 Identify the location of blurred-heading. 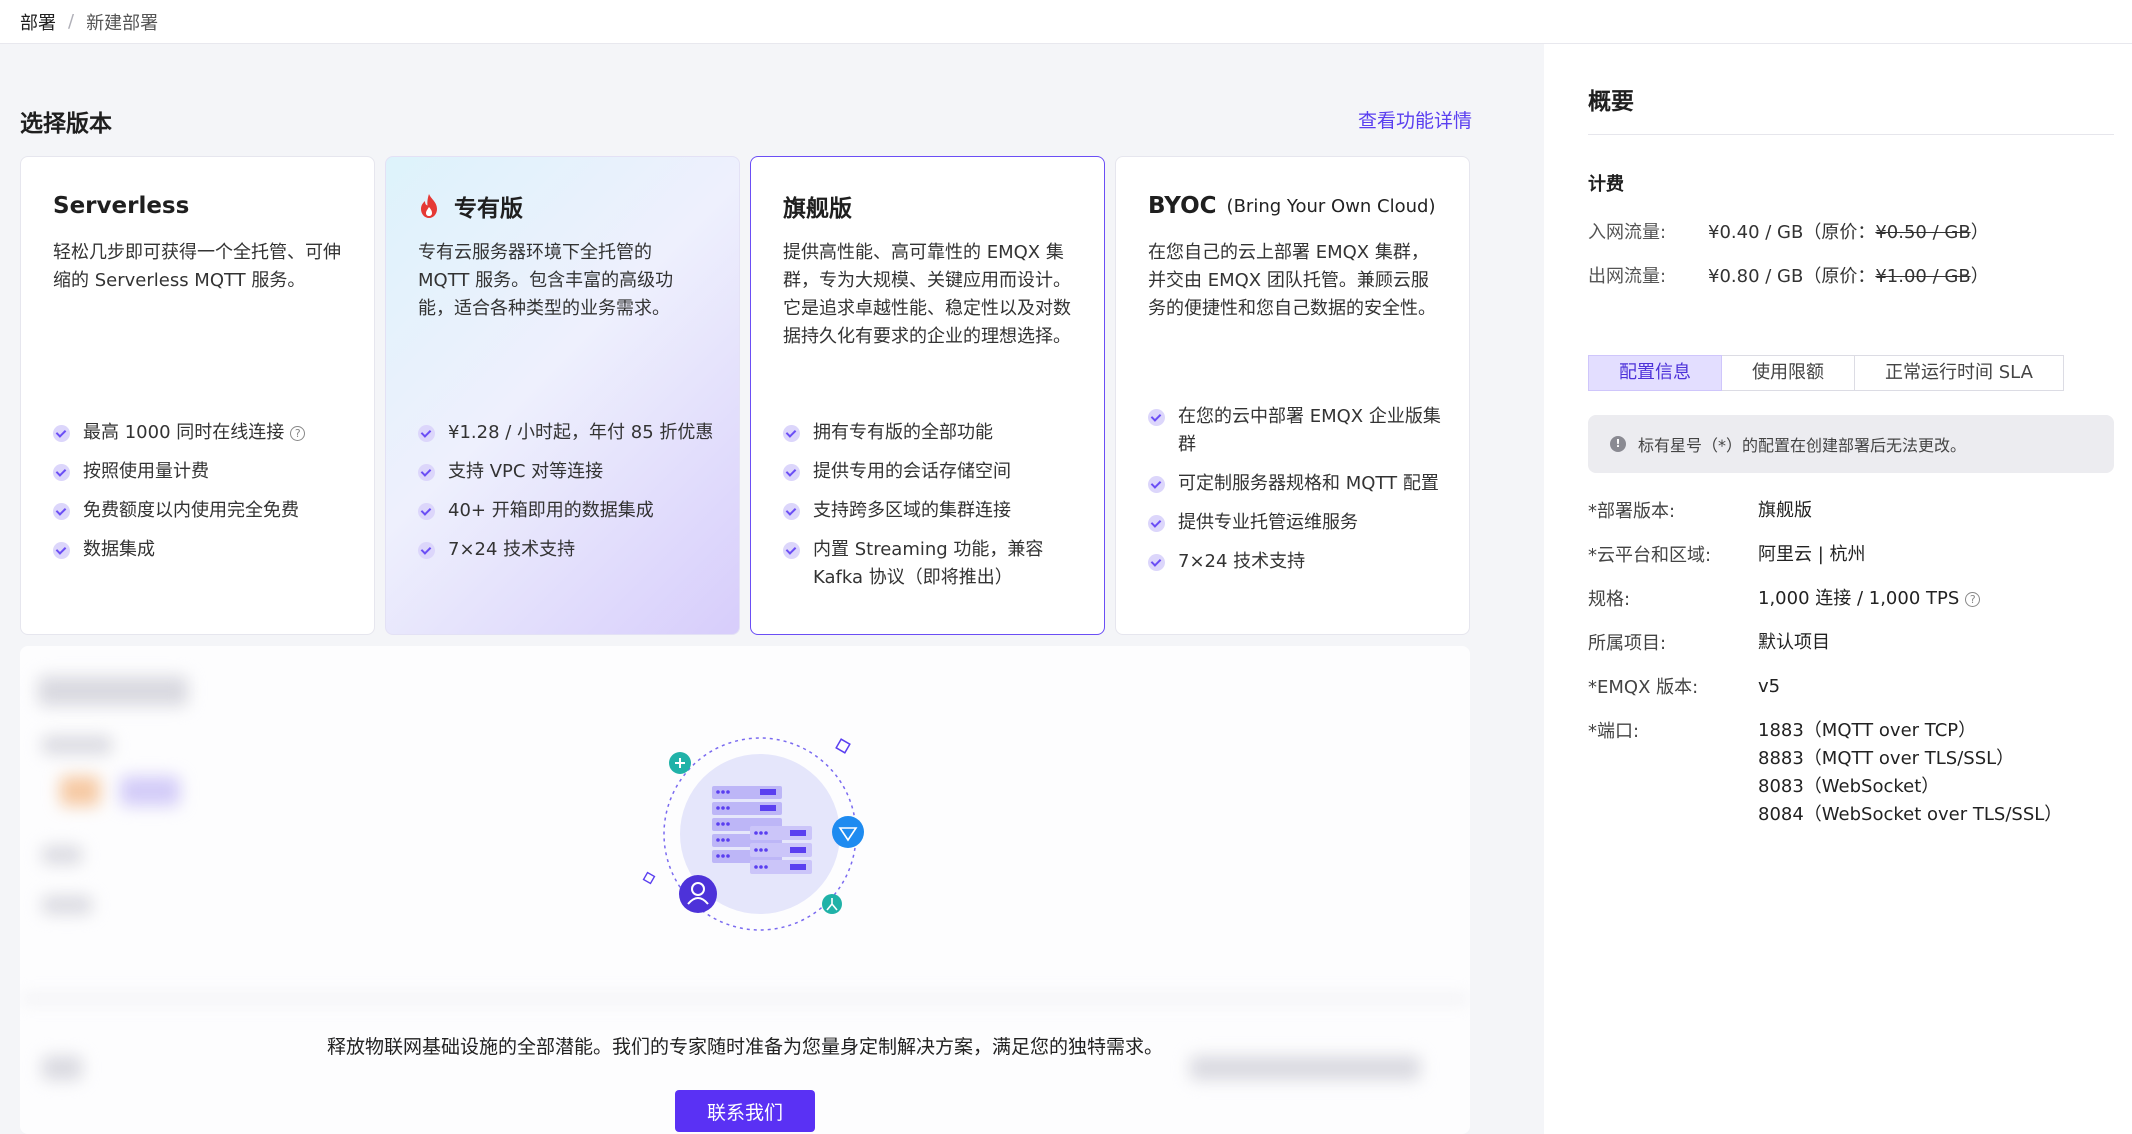
(113, 691).